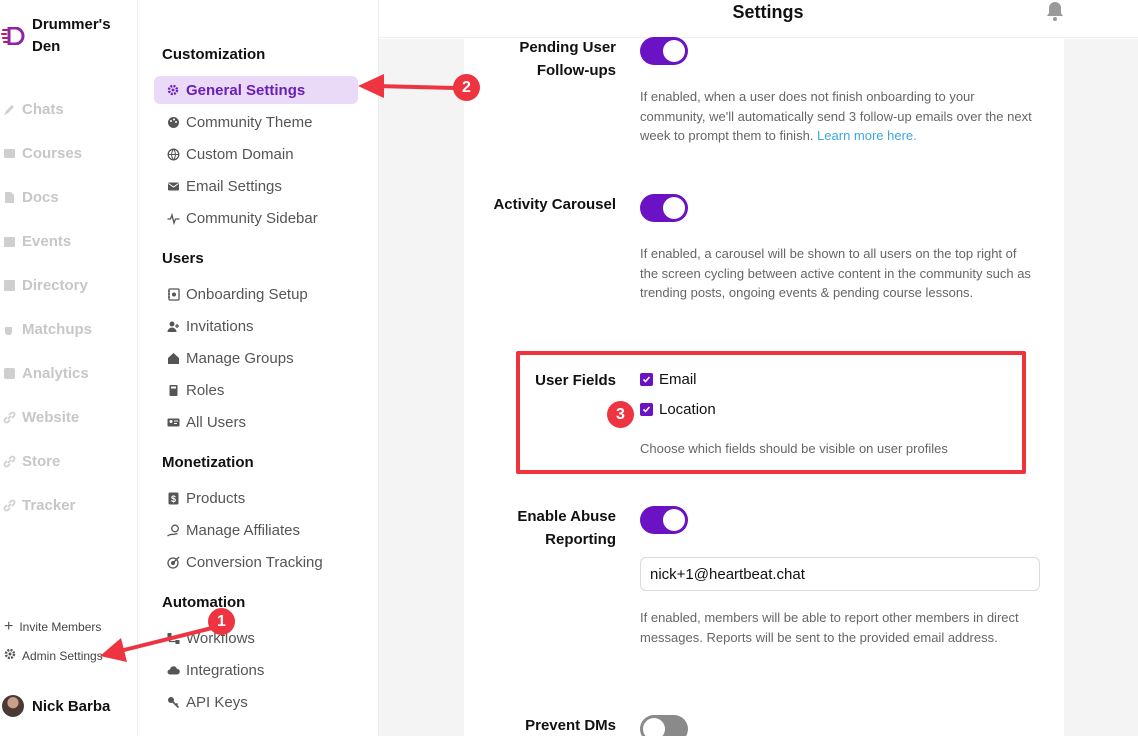 The width and height of the screenshot is (1138, 736). I want to click on arrow-1-line, so click(166, 639).